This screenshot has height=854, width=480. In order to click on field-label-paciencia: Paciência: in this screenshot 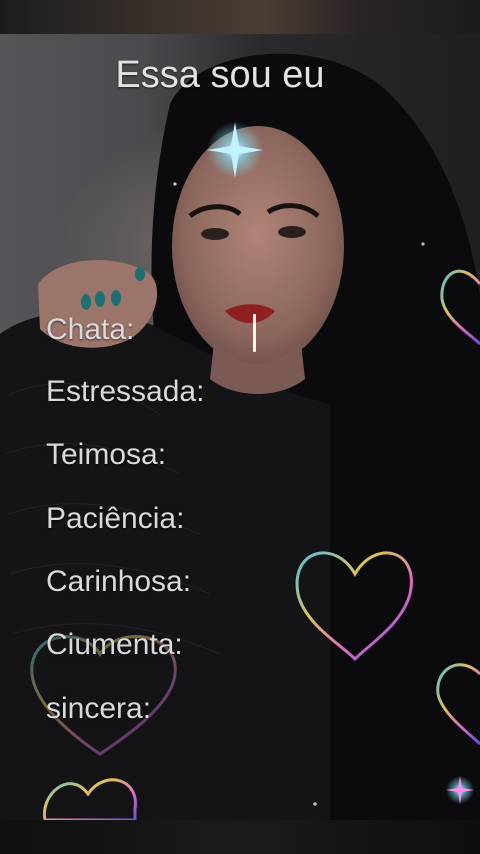, I will do `click(115, 518)`.